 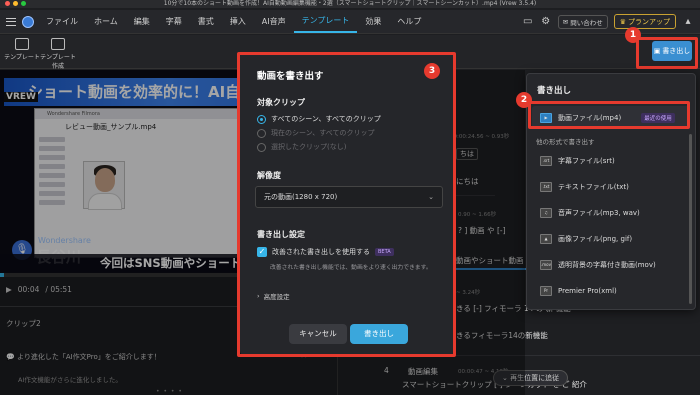 I want to click on hamburger-icon, so click(x=11, y=21).